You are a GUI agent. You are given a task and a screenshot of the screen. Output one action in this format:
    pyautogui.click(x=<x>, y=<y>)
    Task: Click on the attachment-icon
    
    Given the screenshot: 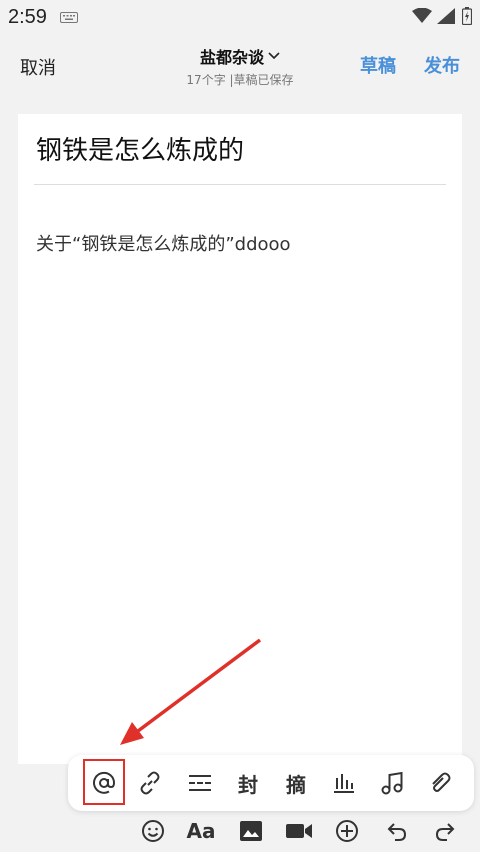 What is the action you would take?
    pyautogui.click(x=440, y=783)
    